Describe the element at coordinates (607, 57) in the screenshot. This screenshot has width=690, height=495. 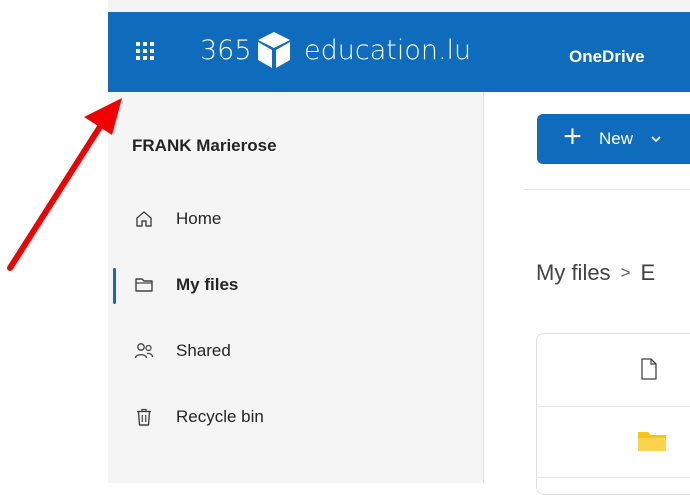
I see `app-name-onedrive: OneDrive` at that location.